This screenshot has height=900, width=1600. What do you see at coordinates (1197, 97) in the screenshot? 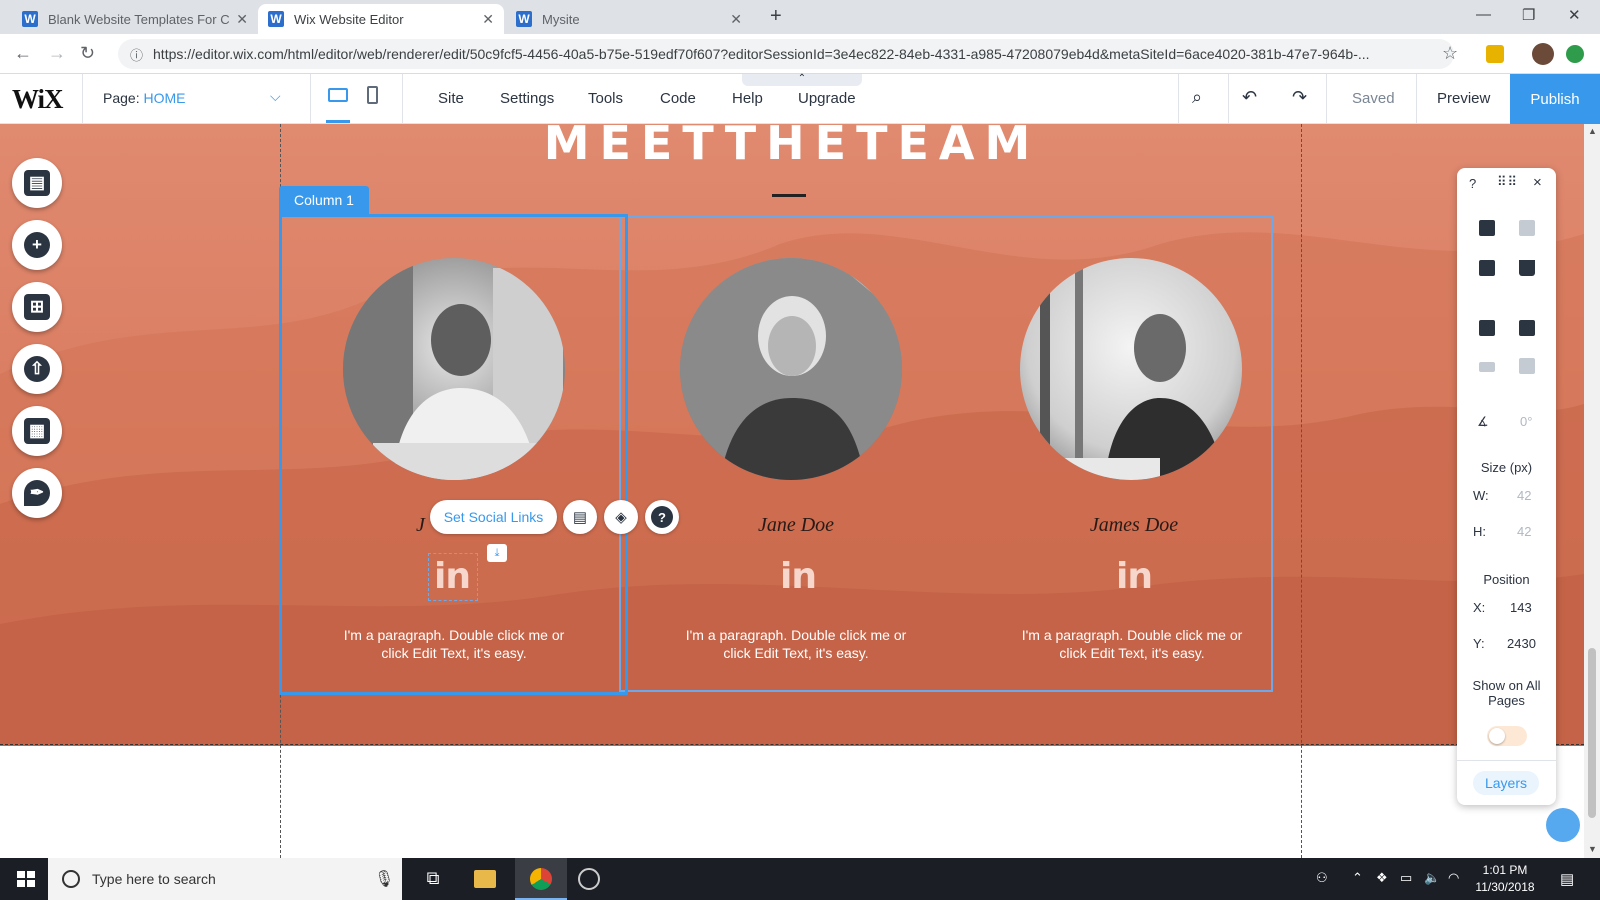
I see `zoom-search-icon: ⌕` at bounding box center [1197, 97].